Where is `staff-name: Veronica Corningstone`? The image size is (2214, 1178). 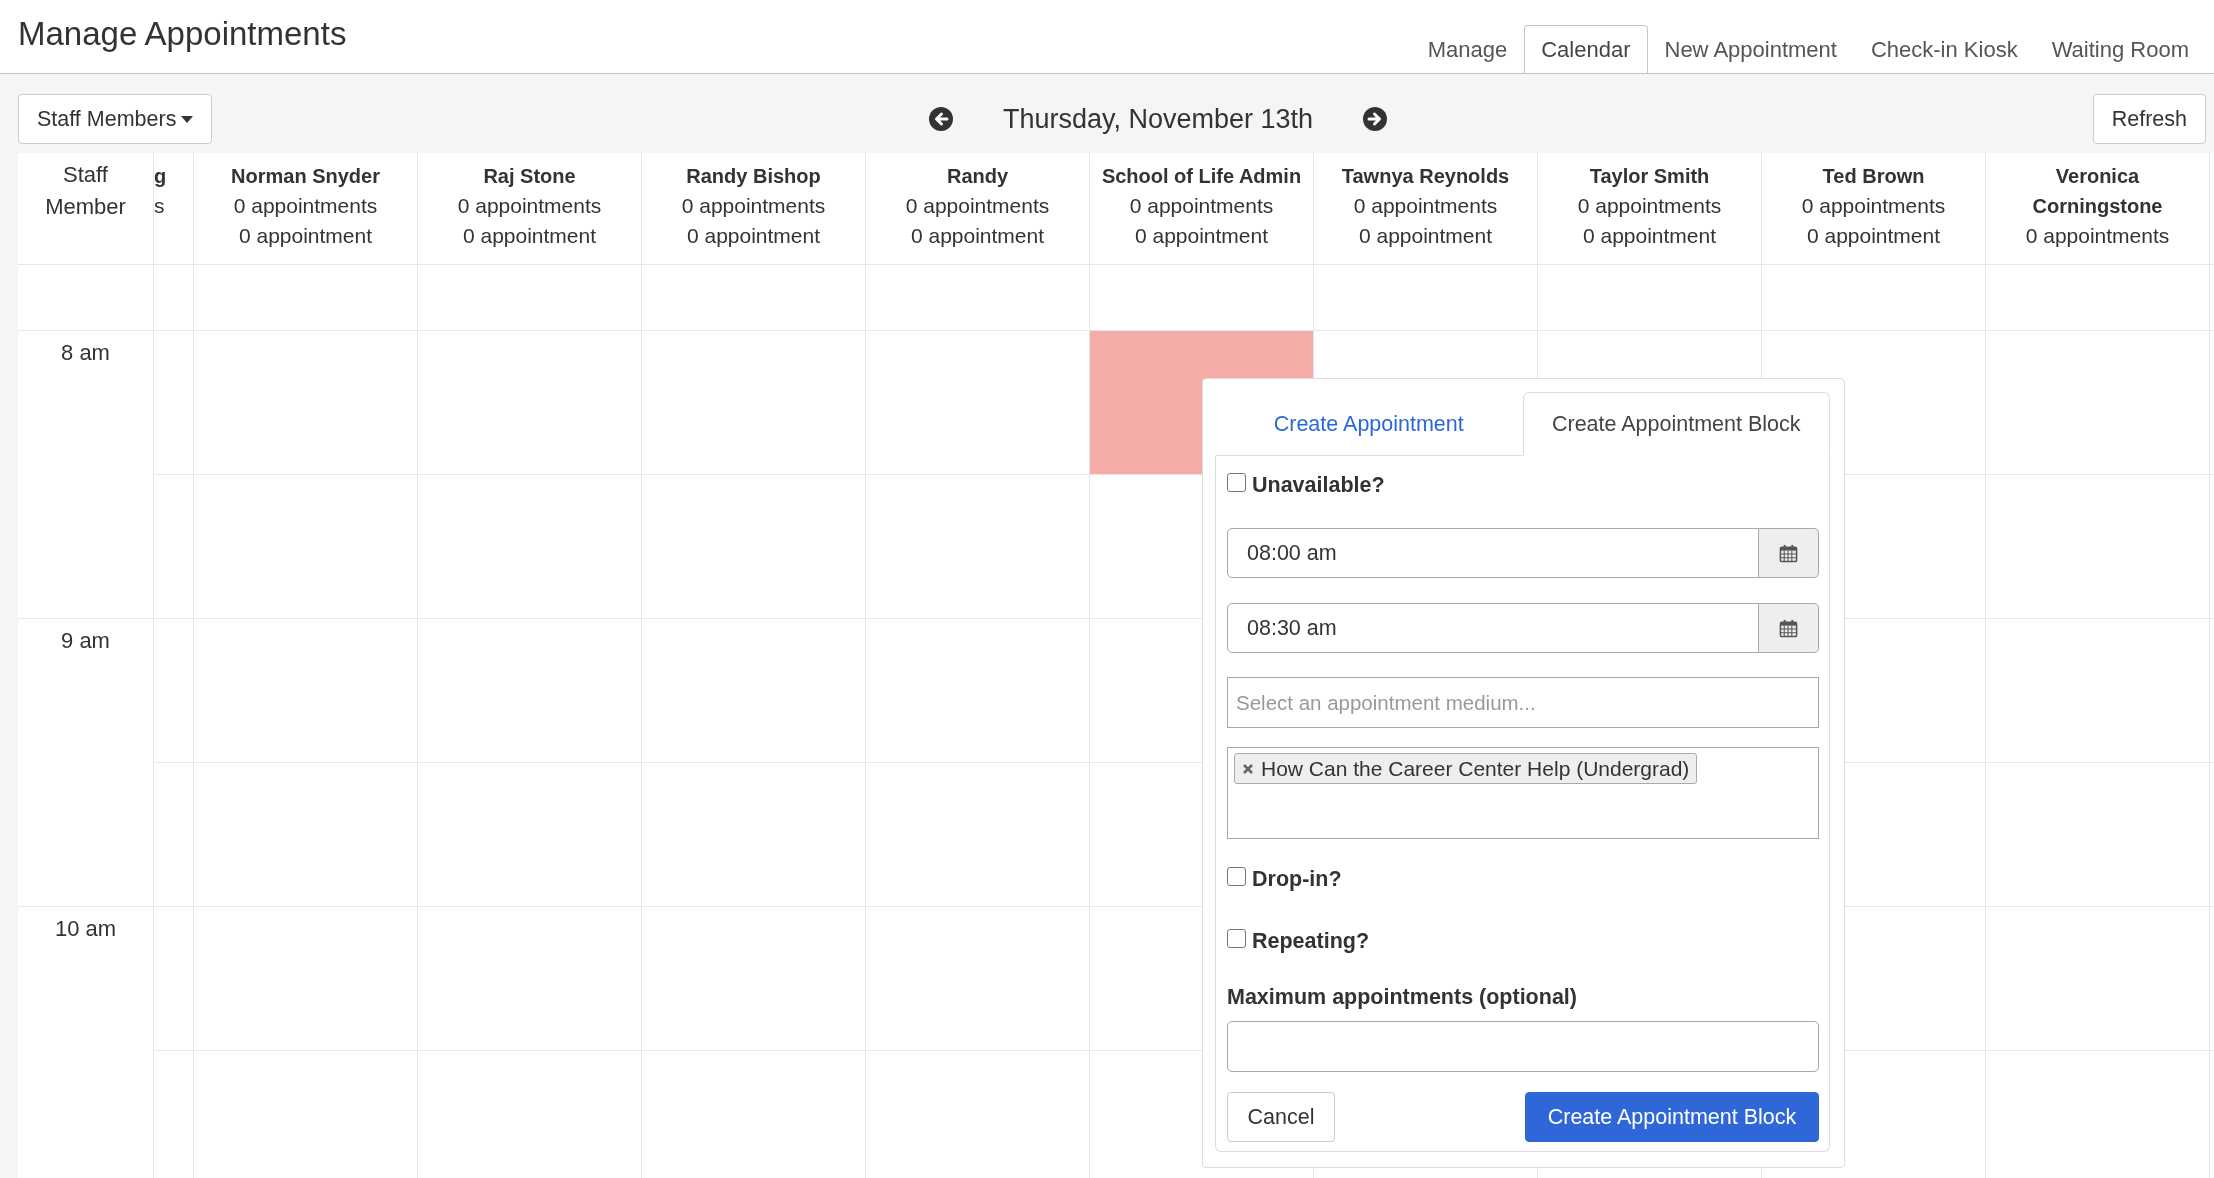
staff-name: Veronica Corningstone is located at coordinates (2097, 191).